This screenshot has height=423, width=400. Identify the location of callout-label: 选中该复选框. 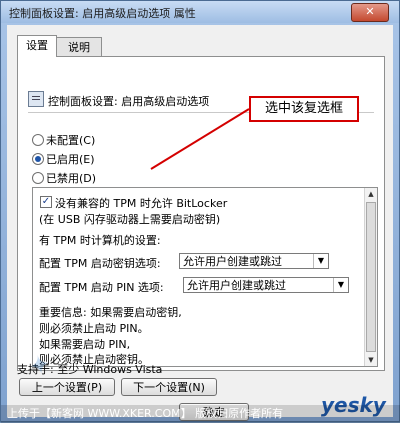
(304, 109).